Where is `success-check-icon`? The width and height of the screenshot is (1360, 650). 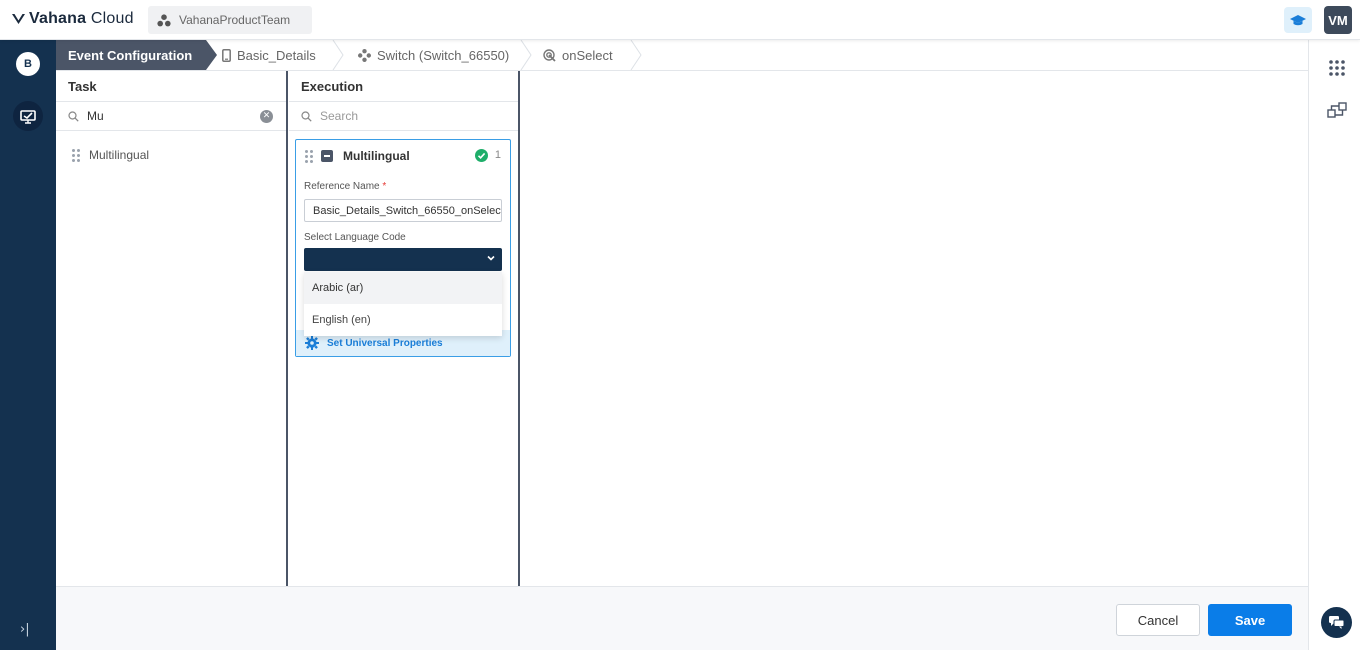
success-check-icon is located at coordinates (481, 155).